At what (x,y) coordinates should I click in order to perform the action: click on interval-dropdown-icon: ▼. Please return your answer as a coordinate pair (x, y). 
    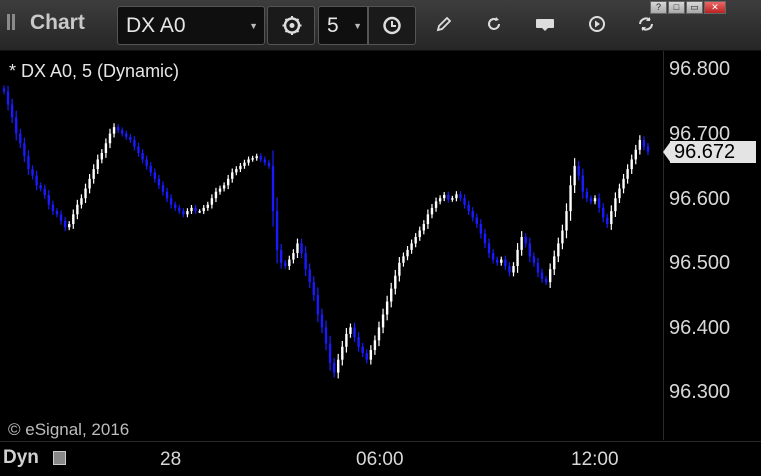
    Looking at the image, I should click on (357, 26).